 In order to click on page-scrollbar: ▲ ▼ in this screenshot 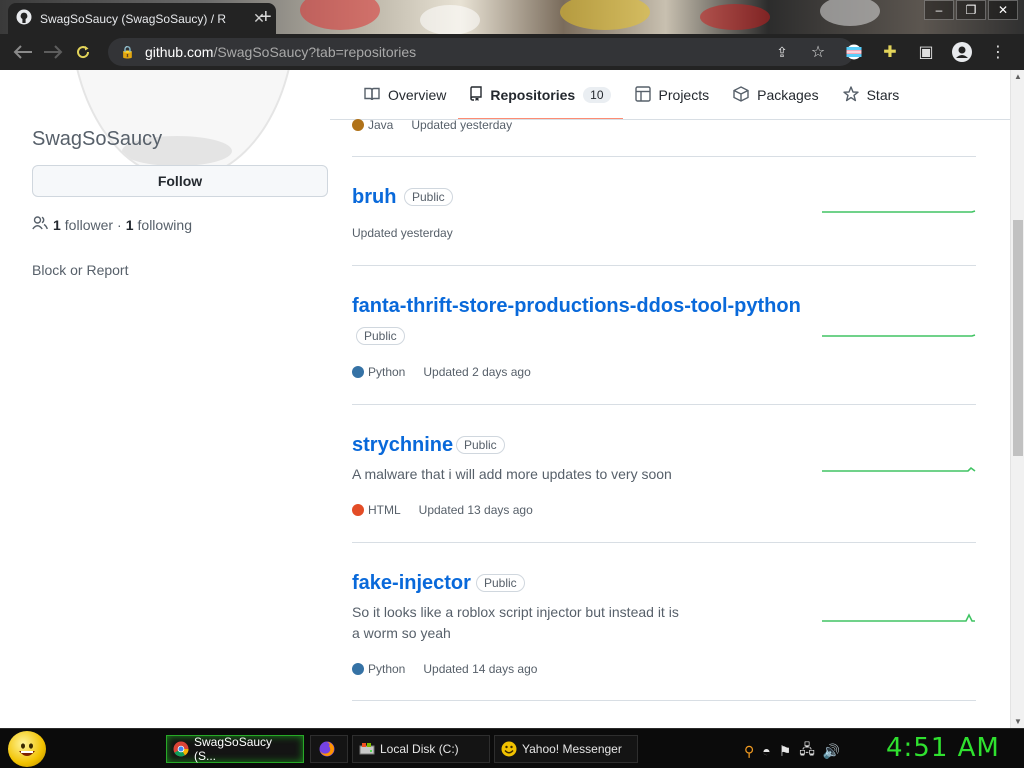, I will do `click(1017, 399)`.